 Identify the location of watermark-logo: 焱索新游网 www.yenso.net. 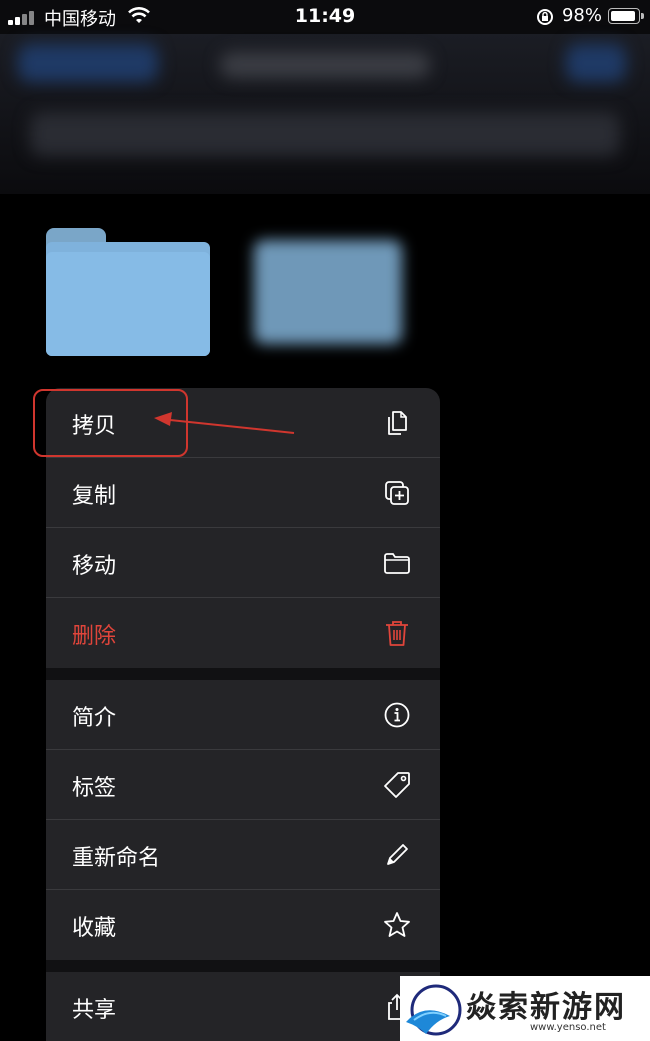
(525, 1008).